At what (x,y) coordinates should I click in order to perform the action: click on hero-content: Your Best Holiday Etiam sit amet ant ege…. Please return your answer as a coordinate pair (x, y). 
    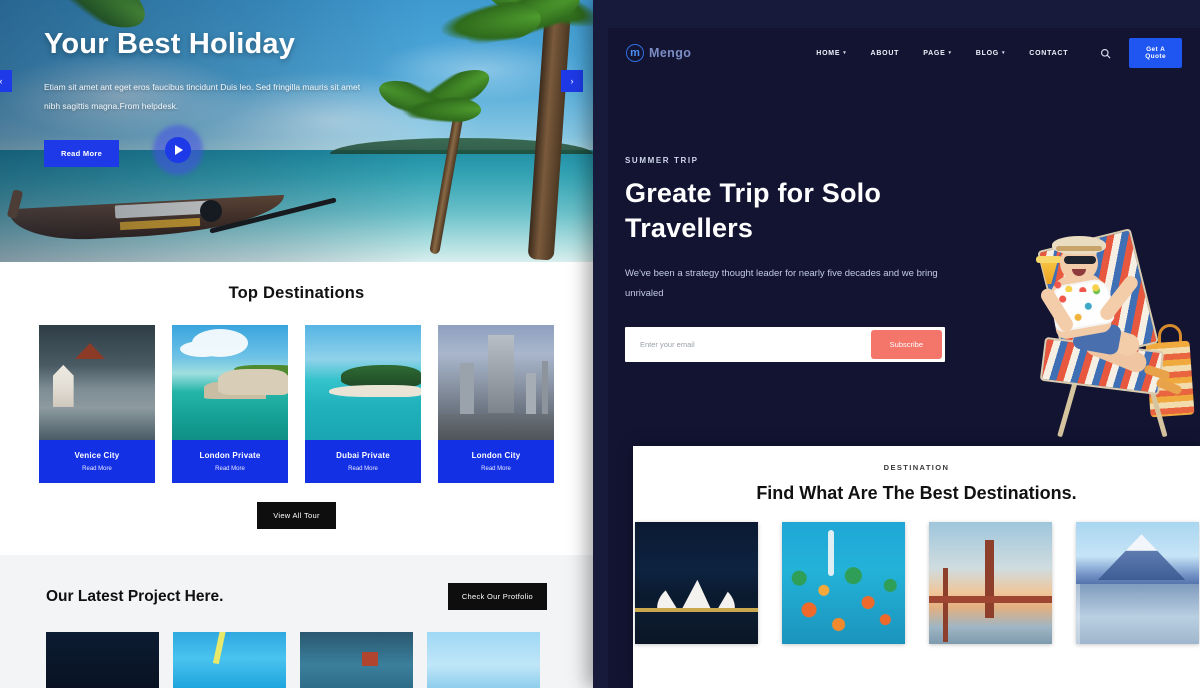
    Looking at the image, I should click on (214, 102).